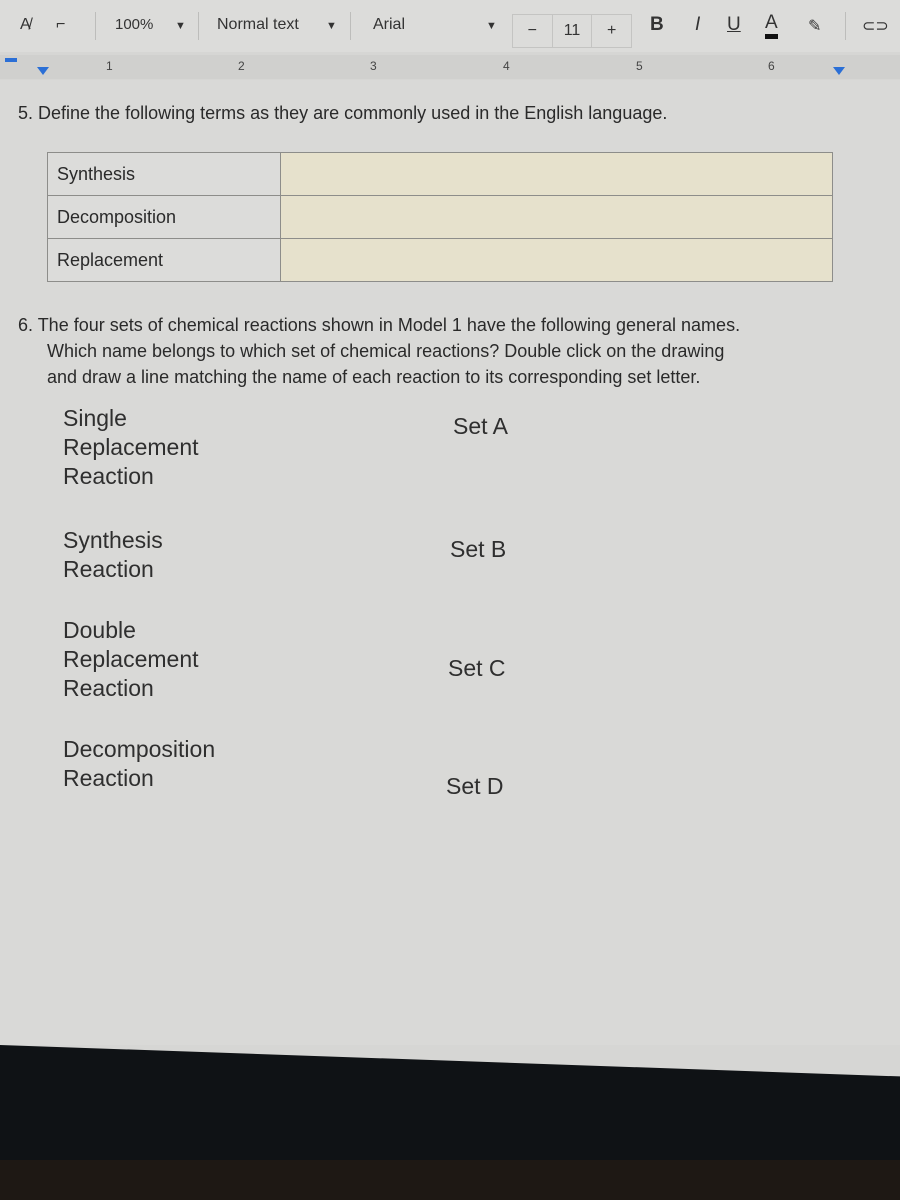 The height and width of the screenshot is (1200, 900). I want to click on left-indent-marker, so click(43, 71).